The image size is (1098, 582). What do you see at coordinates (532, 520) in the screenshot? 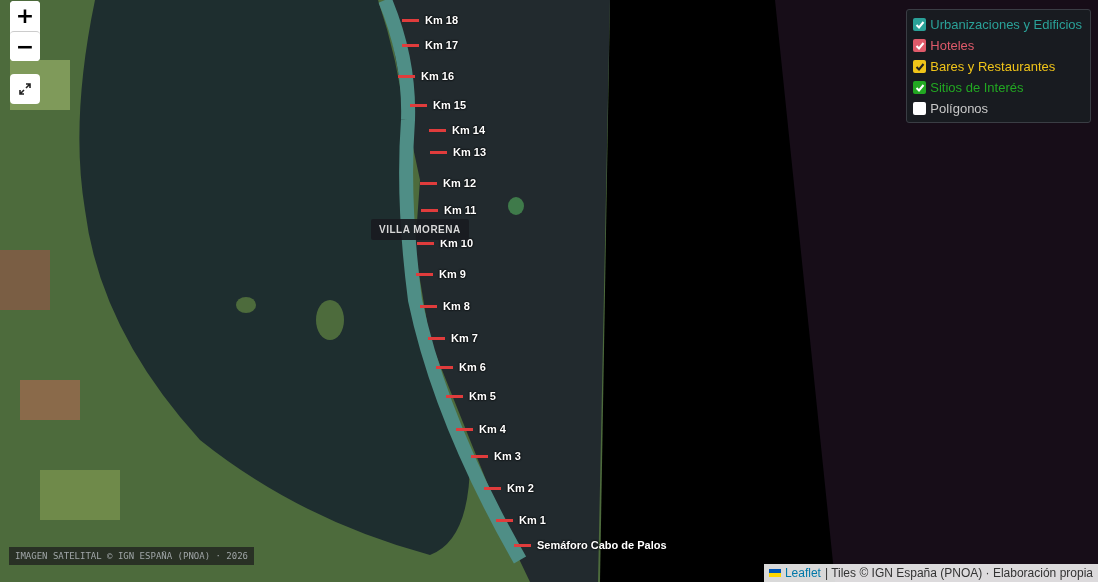
I see `marker-label: Km 1` at bounding box center [532, 520].